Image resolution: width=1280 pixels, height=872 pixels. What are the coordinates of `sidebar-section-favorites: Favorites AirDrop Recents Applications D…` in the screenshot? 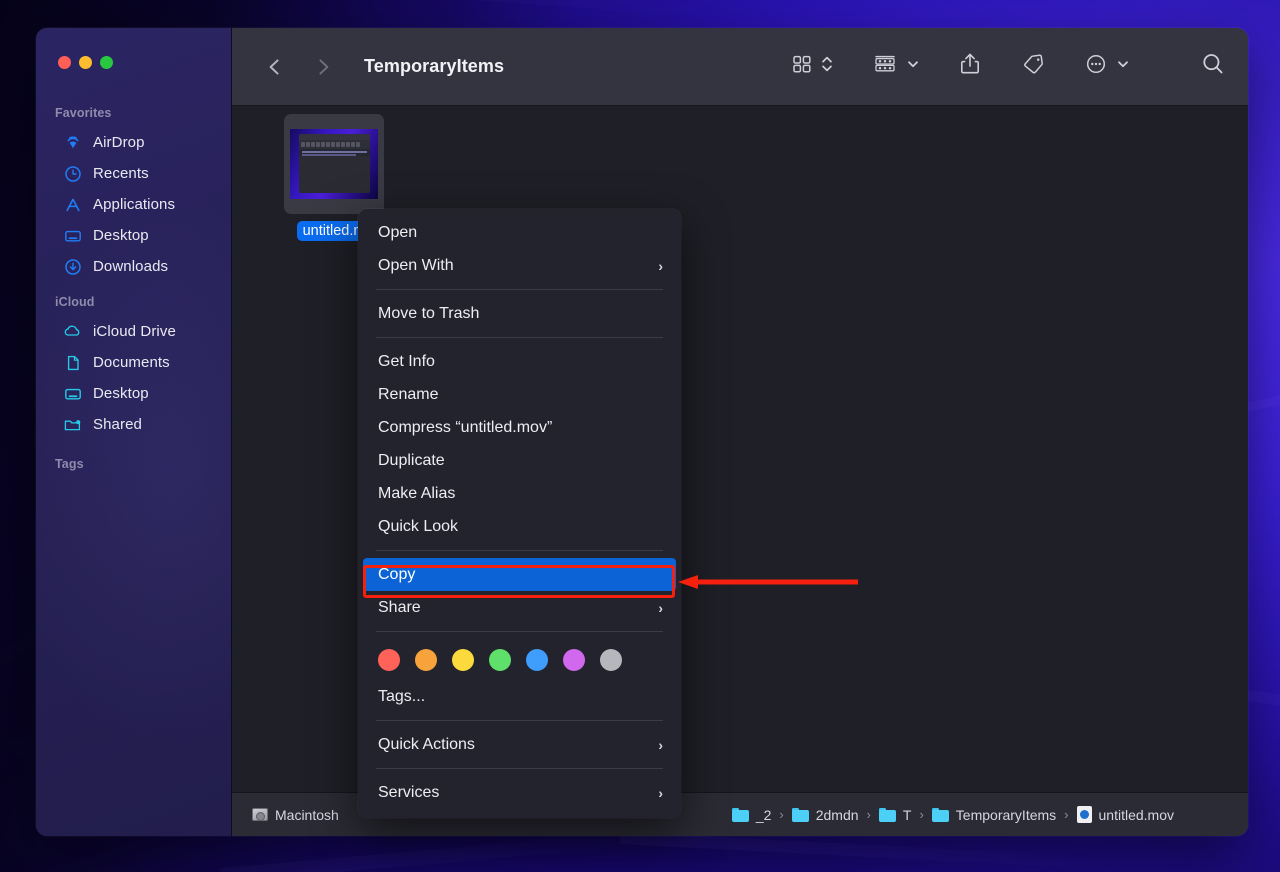 It's located at (133, 187).